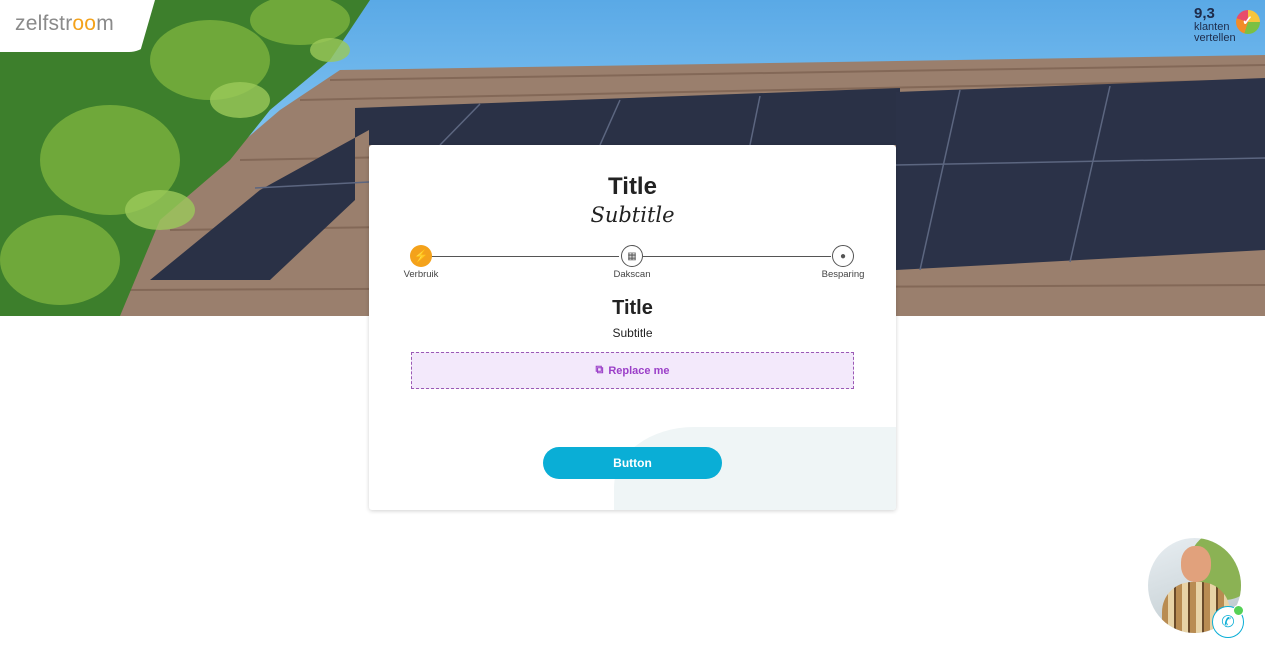 The height and width of the screenshot is (659, 1265). Describe the element at coordinates (843, 256) in the screenshot. I see `piggy-bank-icon: ●` at that location.